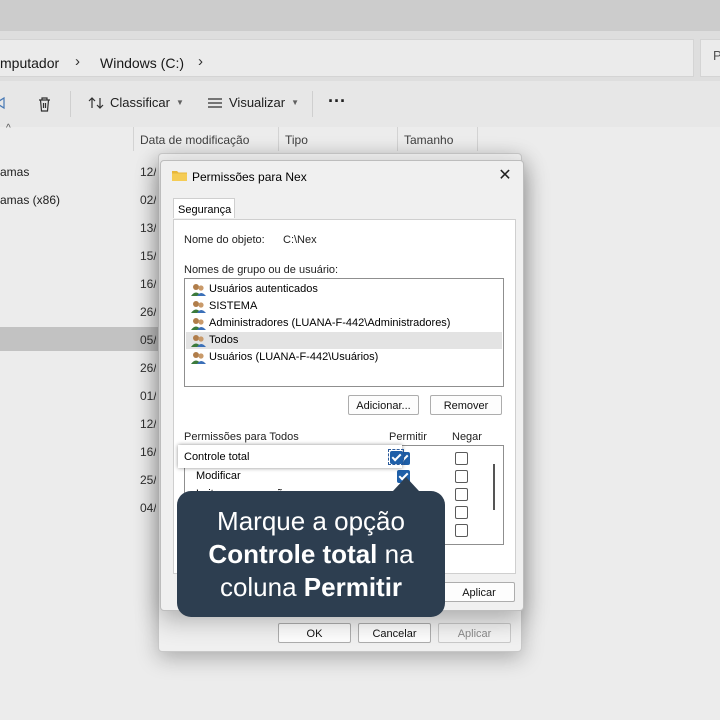 This screenshot has width=720, height=720. I want to click on list-item: Usuários (LUANA-F-442\Usuários), so click(344, 357).